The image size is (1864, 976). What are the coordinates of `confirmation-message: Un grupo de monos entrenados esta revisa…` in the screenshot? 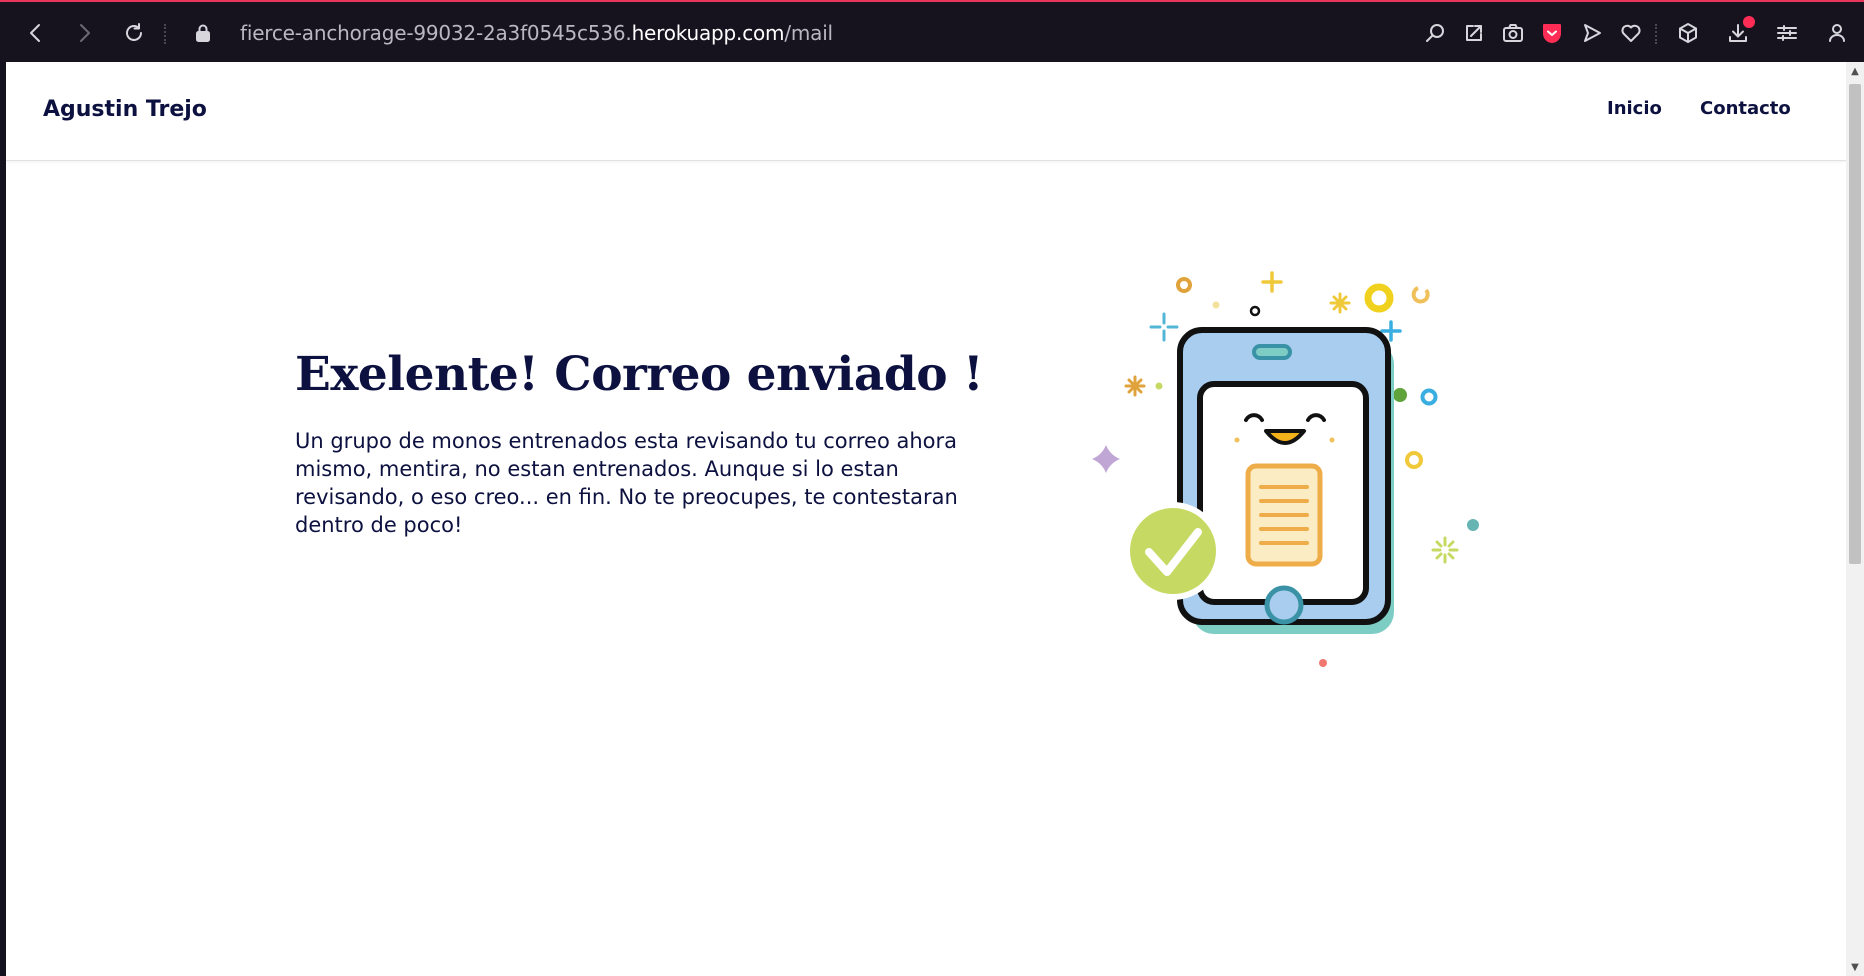 It's located at (626, 483).